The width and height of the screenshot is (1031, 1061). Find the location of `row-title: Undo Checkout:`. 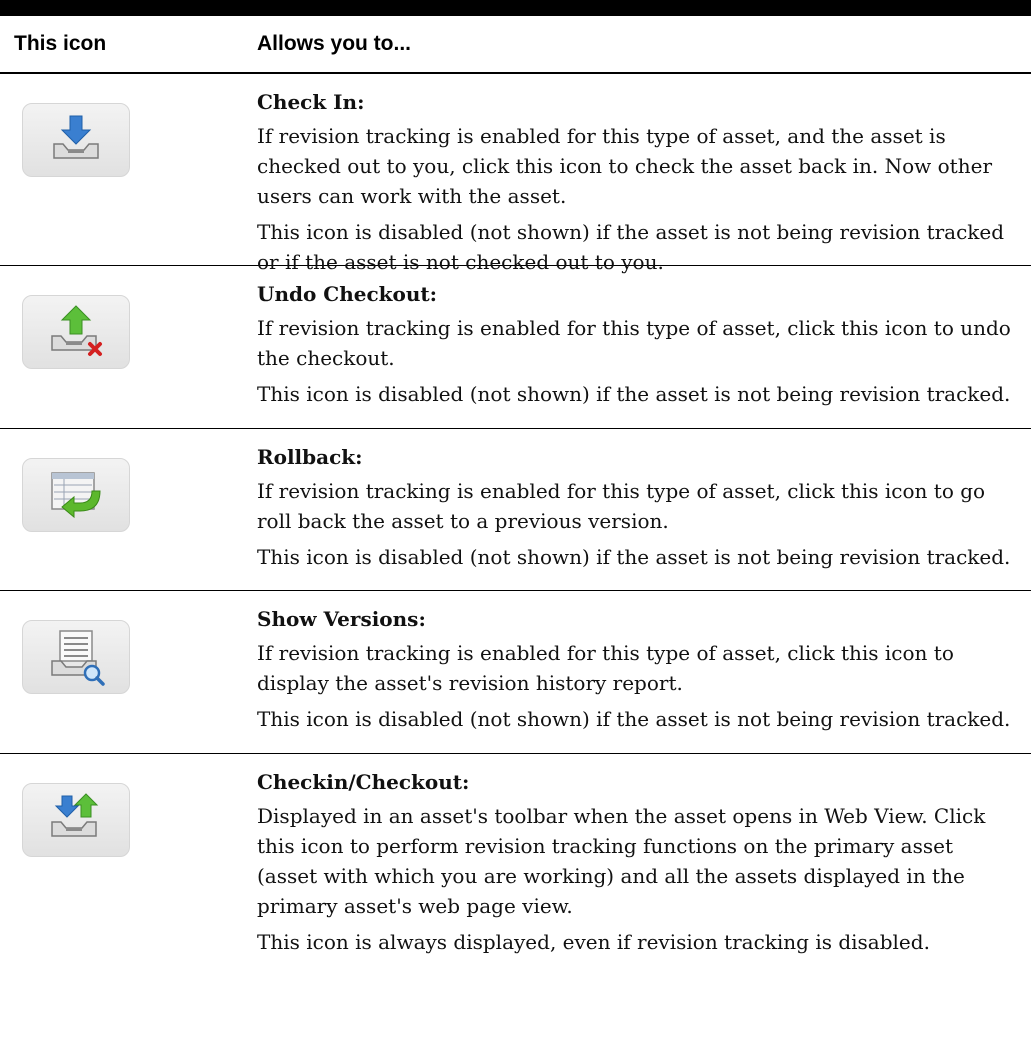

row-title: Undo Checkout: is located at coordinates (347, 294).